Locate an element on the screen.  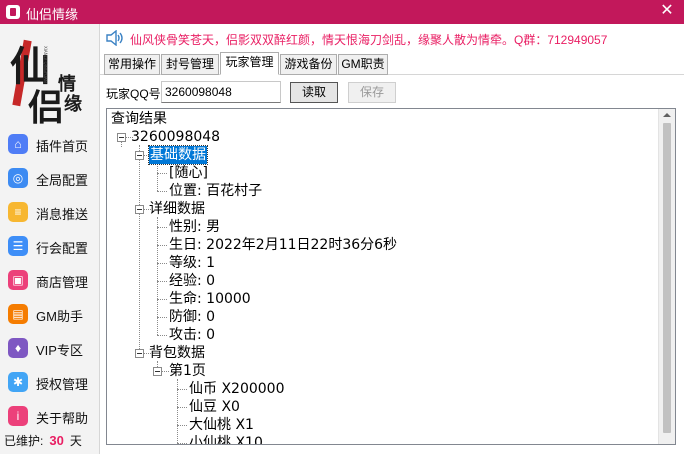
qq-input is located at coordinates (221, 92).